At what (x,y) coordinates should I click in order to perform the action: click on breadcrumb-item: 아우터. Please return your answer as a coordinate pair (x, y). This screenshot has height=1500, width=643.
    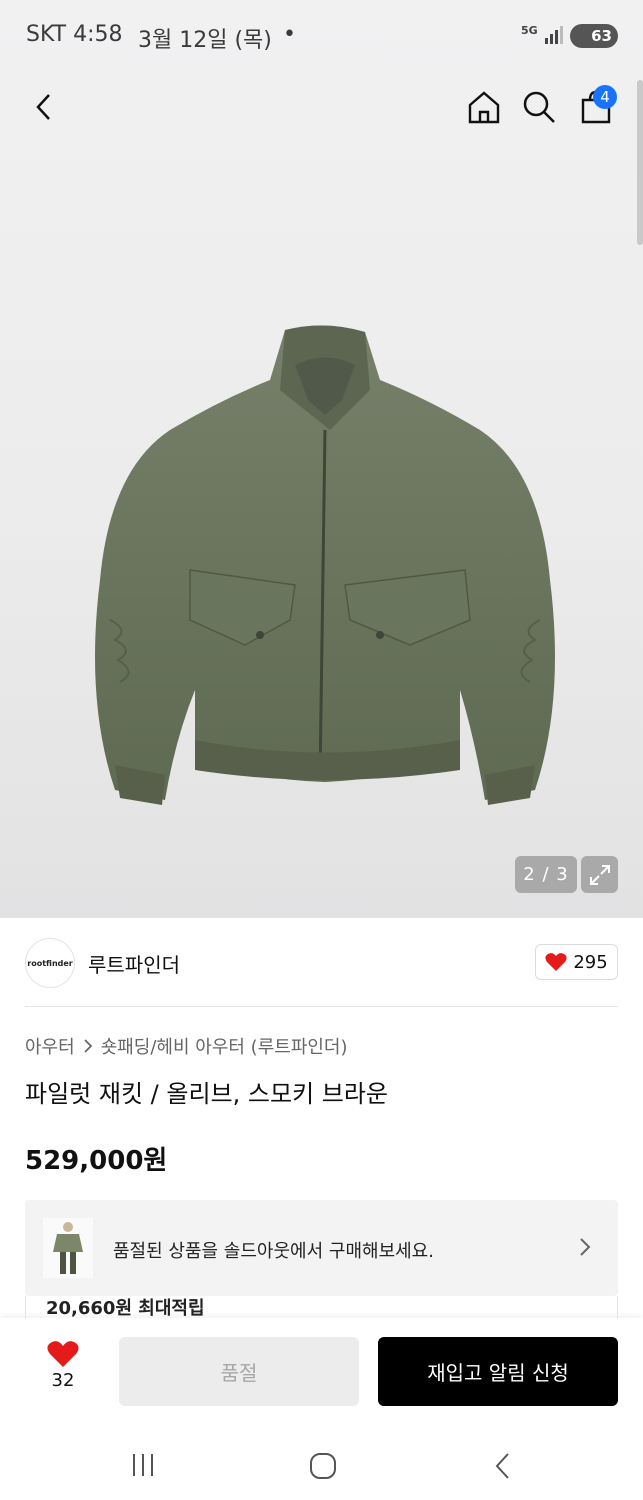
    Looking at the image, I should click on (50, 1046).